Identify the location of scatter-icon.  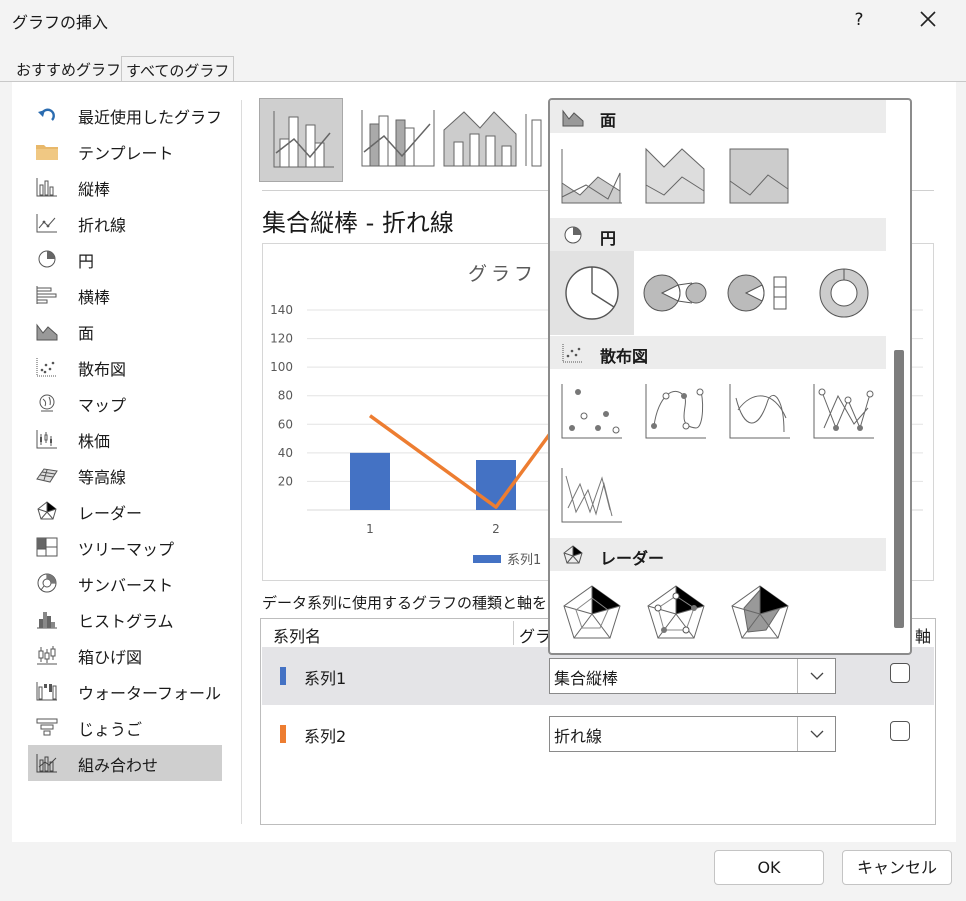
(591, 411).